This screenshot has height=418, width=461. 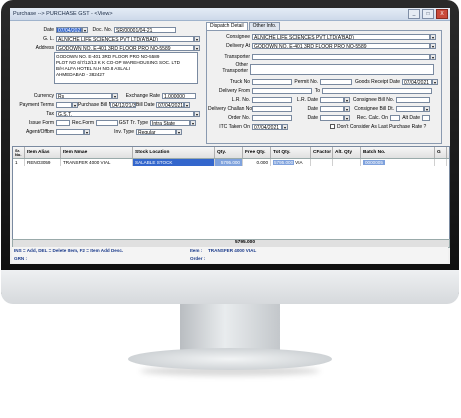 What do you see at coordinates (306, 81) in the screenshot?
I see `permit-label: Permit No.` at bounding box center [306, 81].